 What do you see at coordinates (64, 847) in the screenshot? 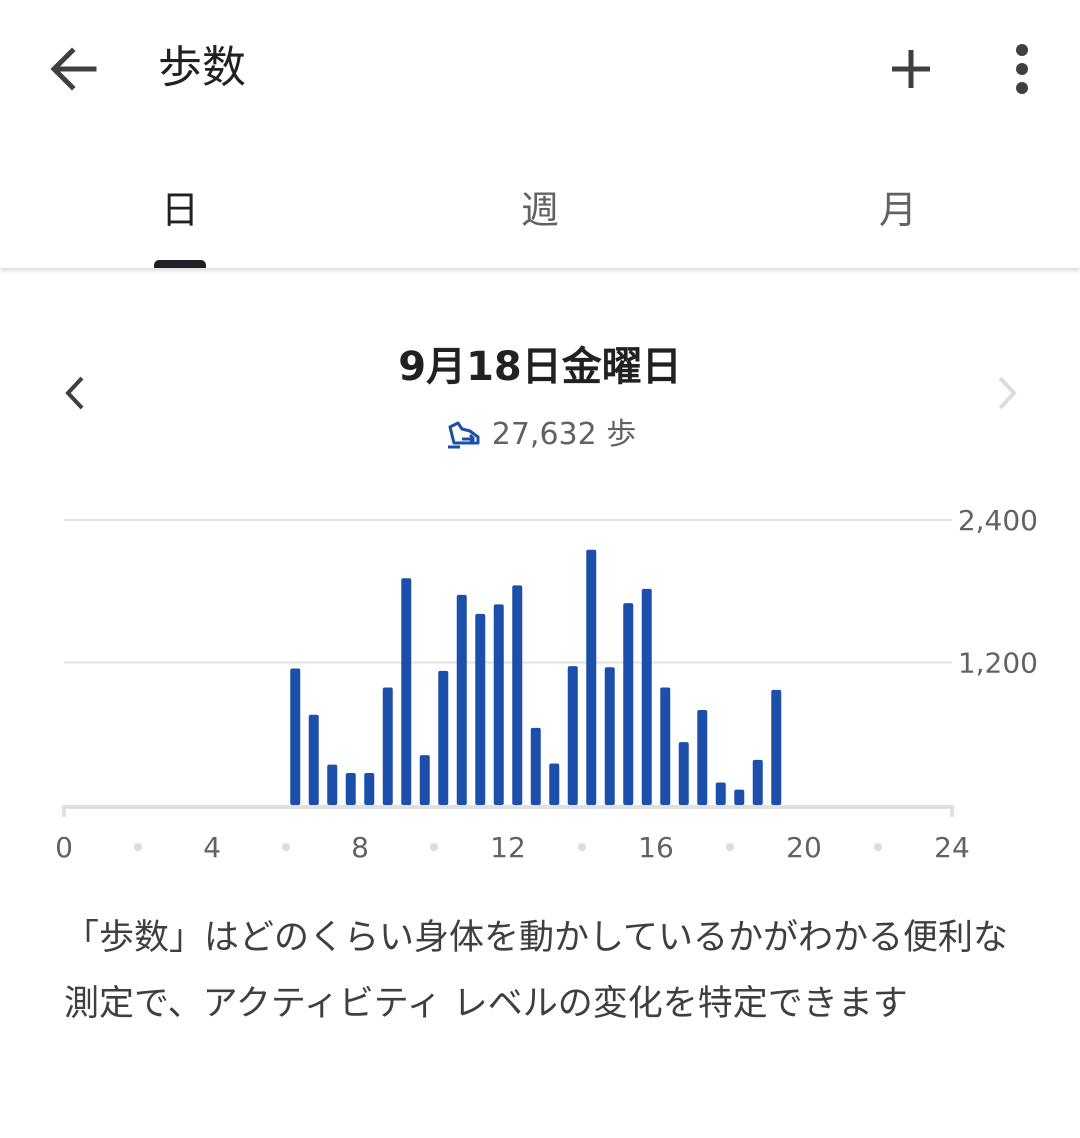
I see `x-tick-label: 0` at bounding box center [64, 847].